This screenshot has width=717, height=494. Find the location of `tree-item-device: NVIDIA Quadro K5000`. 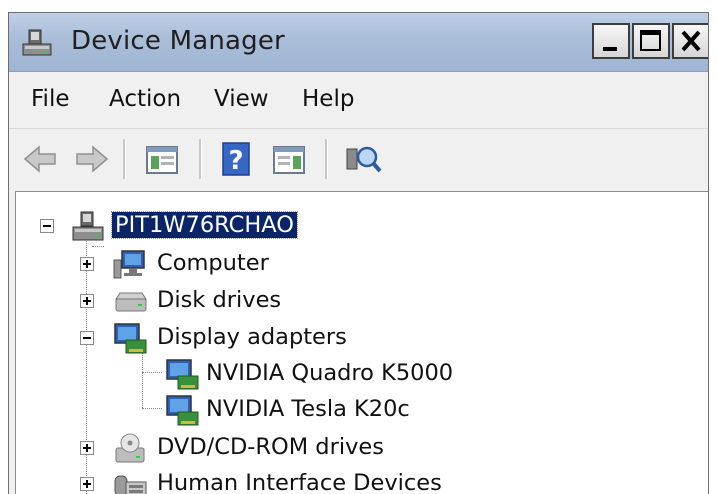

tree-item-device: NVIDIA Quadro K5000 is located at coordinates (266, 376).